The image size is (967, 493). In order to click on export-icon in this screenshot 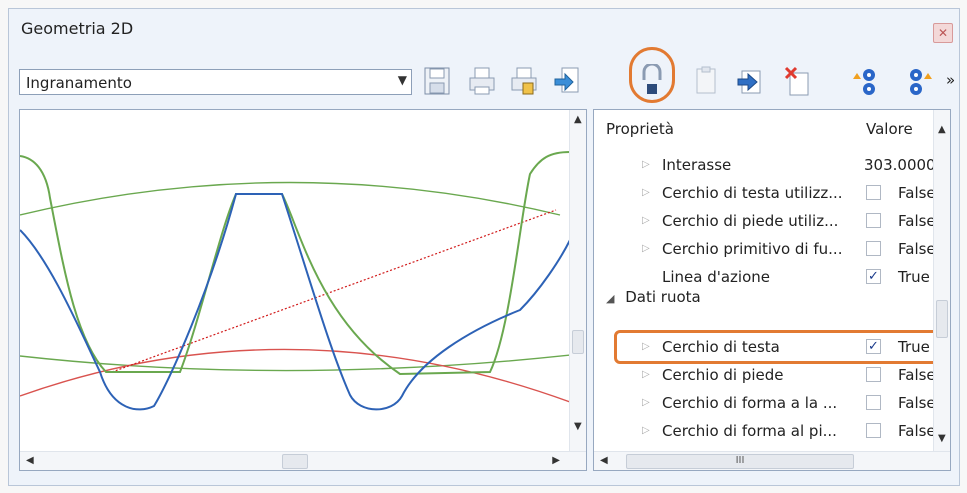, I will do `click(566, 80)`.